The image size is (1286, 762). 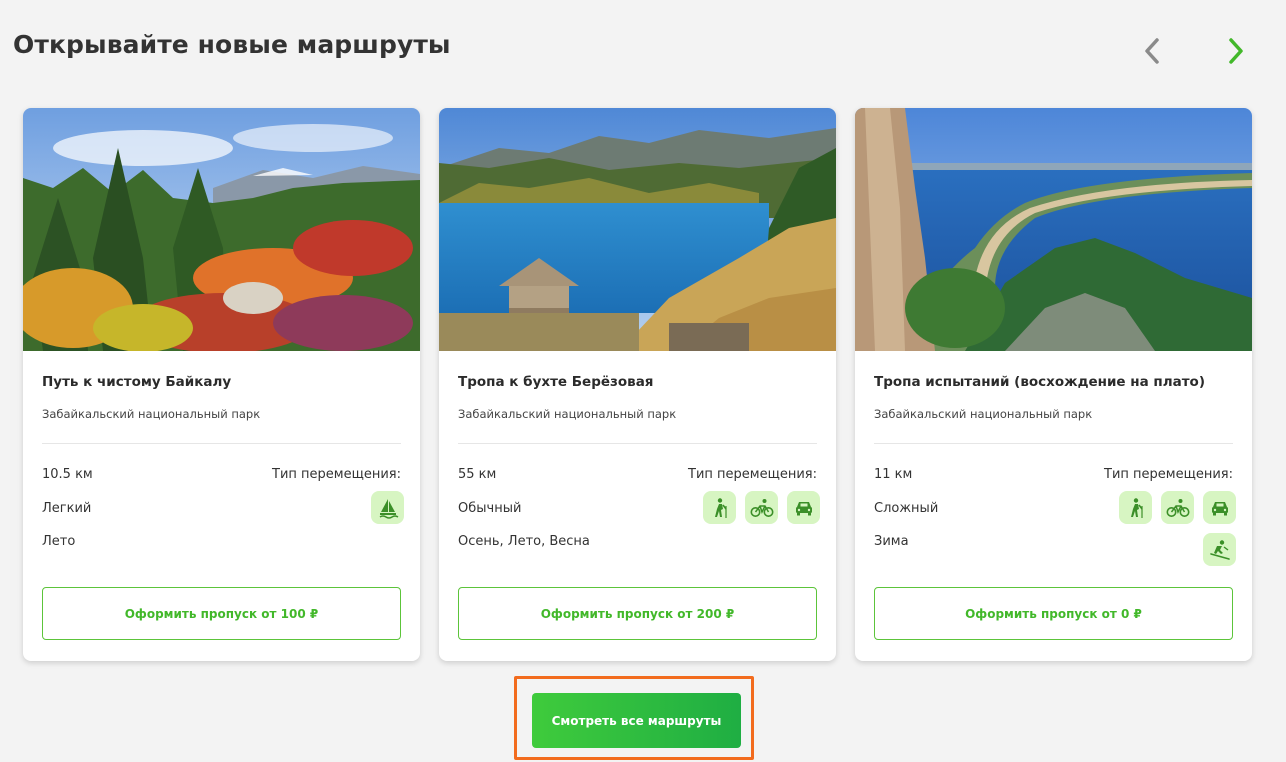 What do you see at coordinates (136, 382) in the screenshot?
I see `route-title: Путь к чистому Байкалу` at bounding box center [136, 382].